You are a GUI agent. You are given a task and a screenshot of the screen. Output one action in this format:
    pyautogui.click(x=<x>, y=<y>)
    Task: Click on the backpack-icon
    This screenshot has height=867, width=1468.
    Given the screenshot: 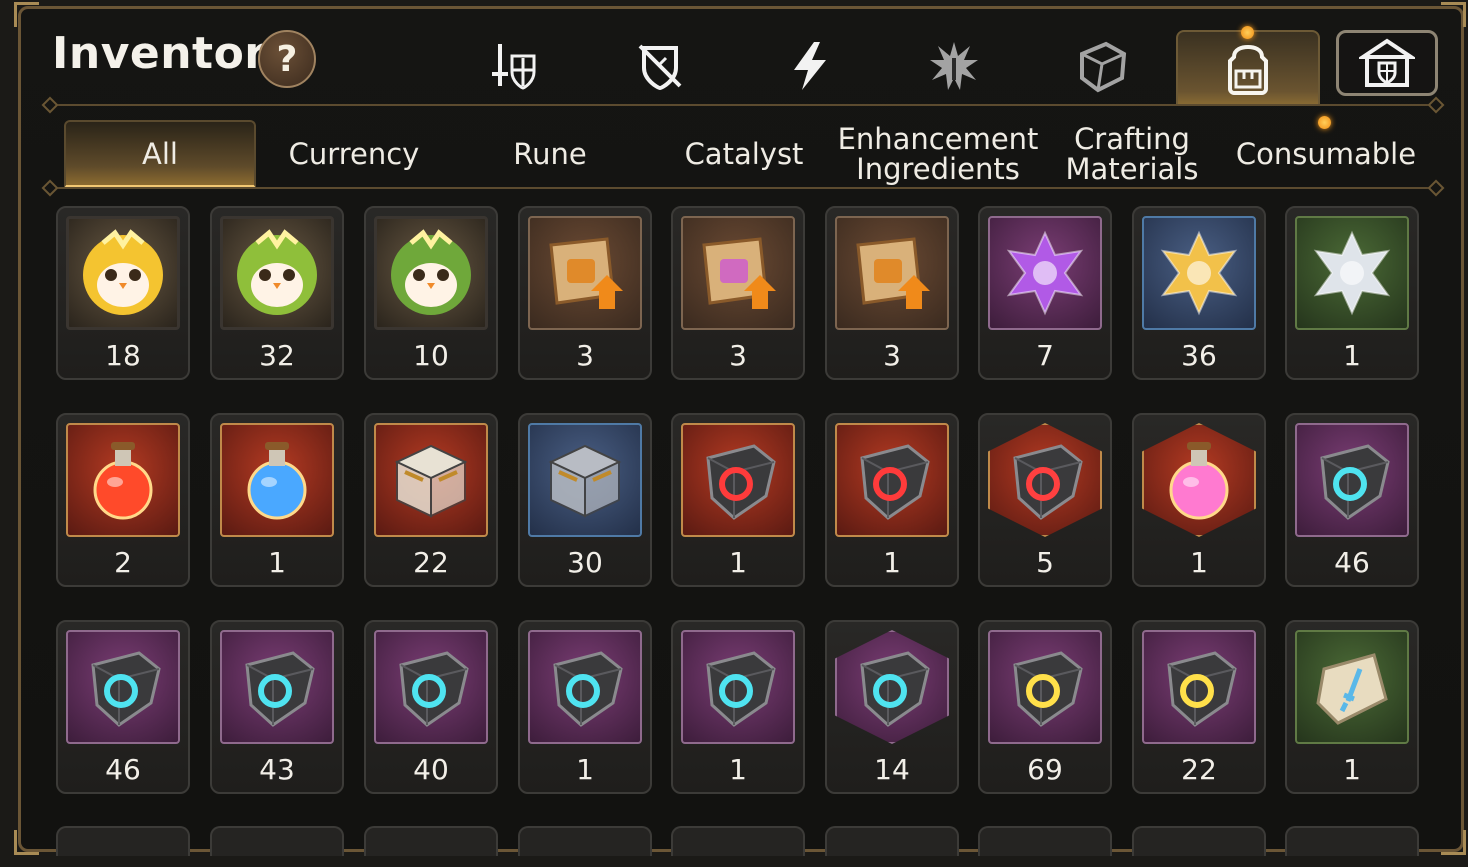 What is the action you would take?
    pyautogui.click(x=1248, y=69)
    